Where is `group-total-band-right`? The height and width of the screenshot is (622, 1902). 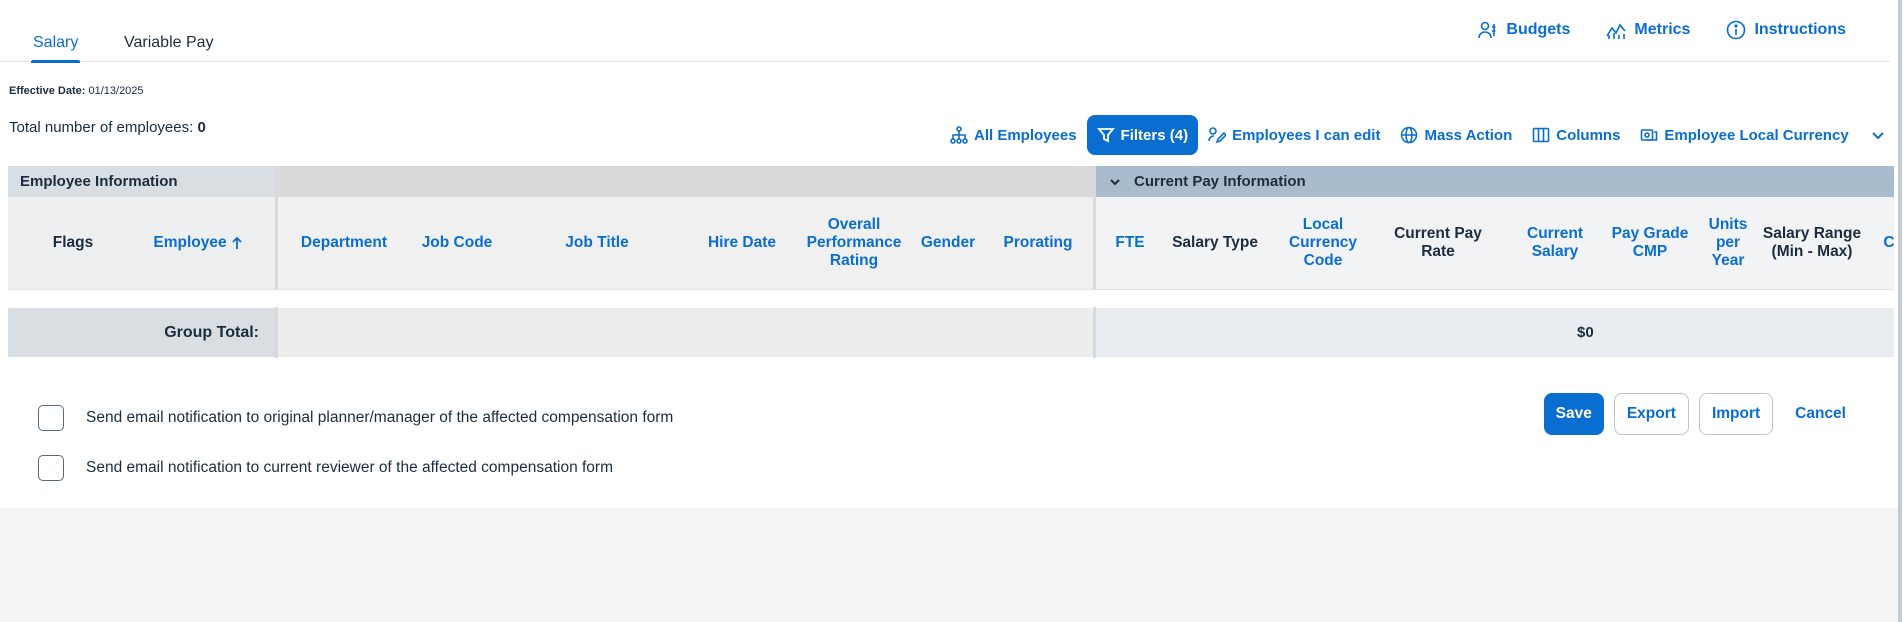 group-total-band-right is located at coordinates (1495, 332).